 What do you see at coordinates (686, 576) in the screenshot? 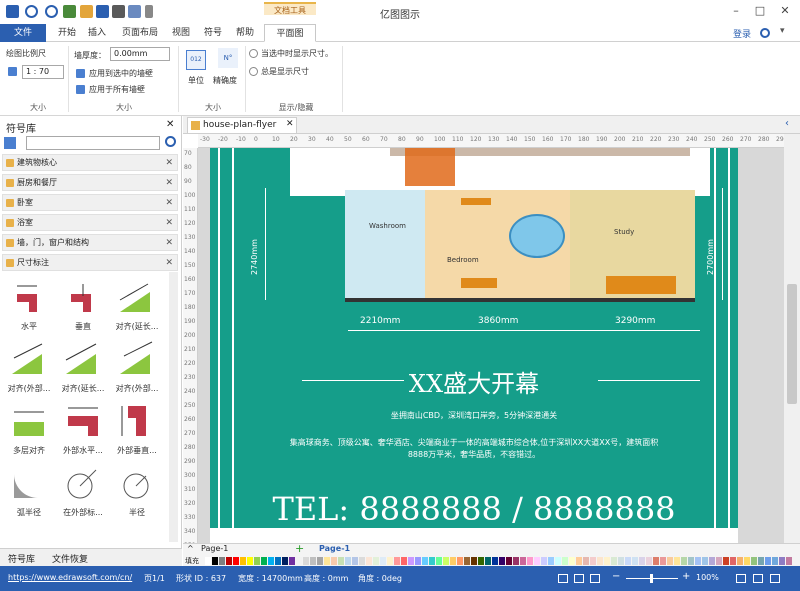
I see `zoom-in-icon: +` at bounding box center [686, 576].